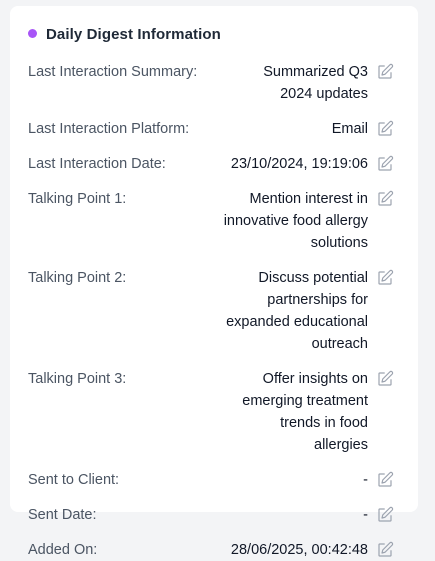 The width and height of the screenshot is (435, 561). What do you see at coordinates (315, 83) in the screenshot?
I see `field-value: Summarized Q3 2024 updates` at bounding box center [315, 83].